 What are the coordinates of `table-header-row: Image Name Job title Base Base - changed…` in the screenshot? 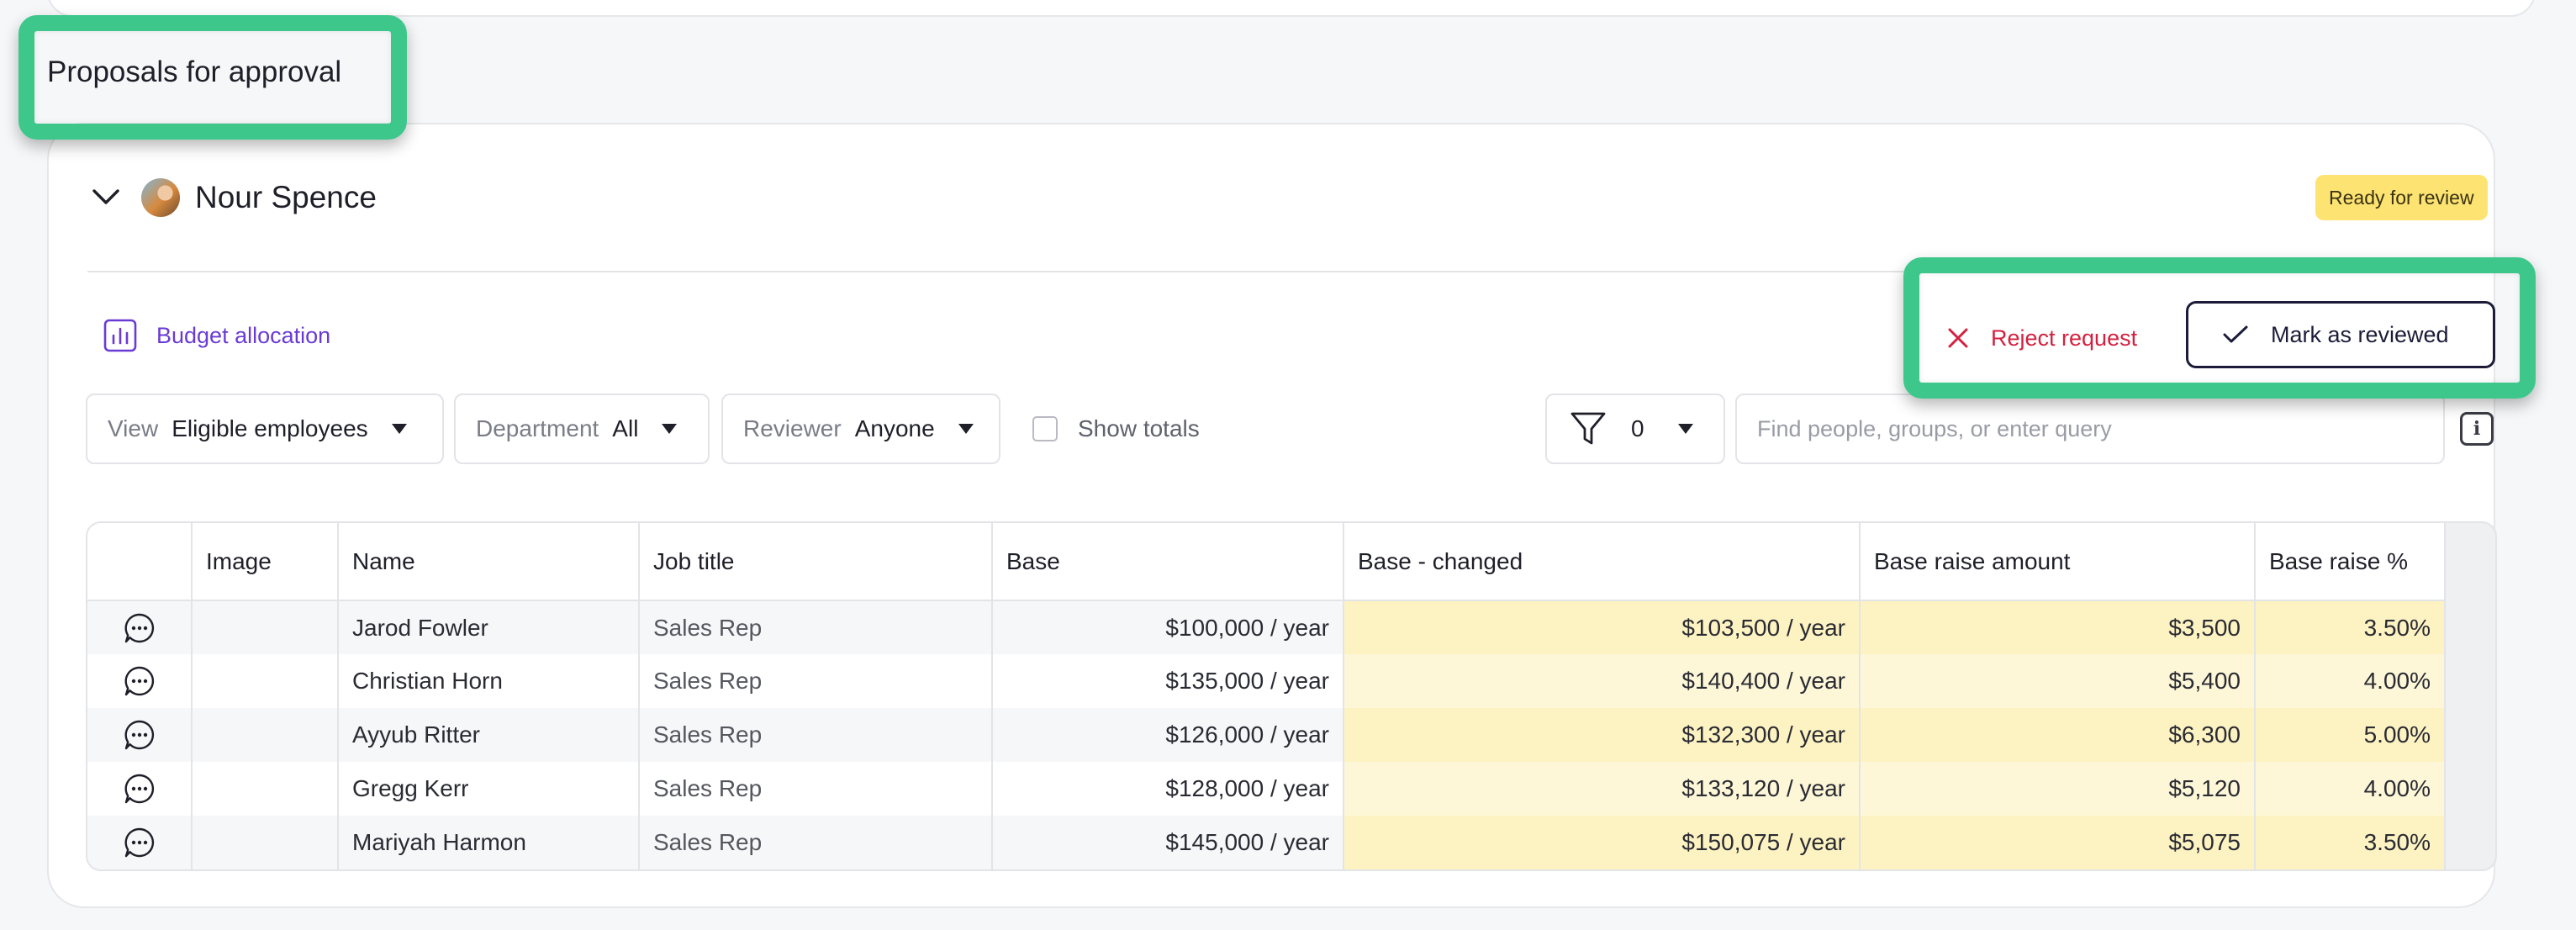 It's located at (1266, 562).